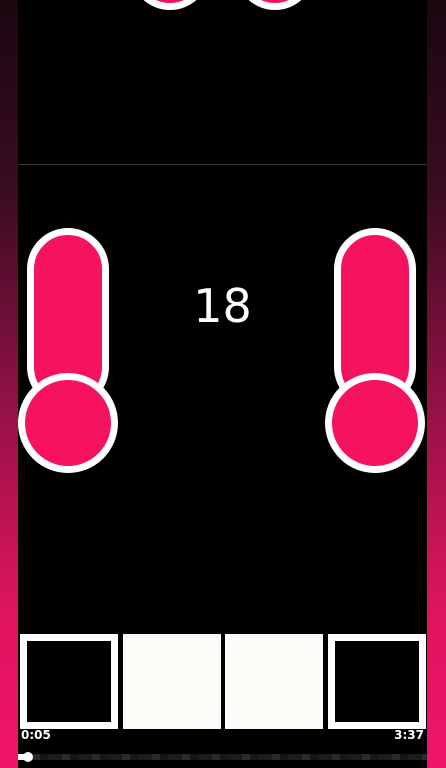  I want to click on right-gradient-border, so click(436, 384).